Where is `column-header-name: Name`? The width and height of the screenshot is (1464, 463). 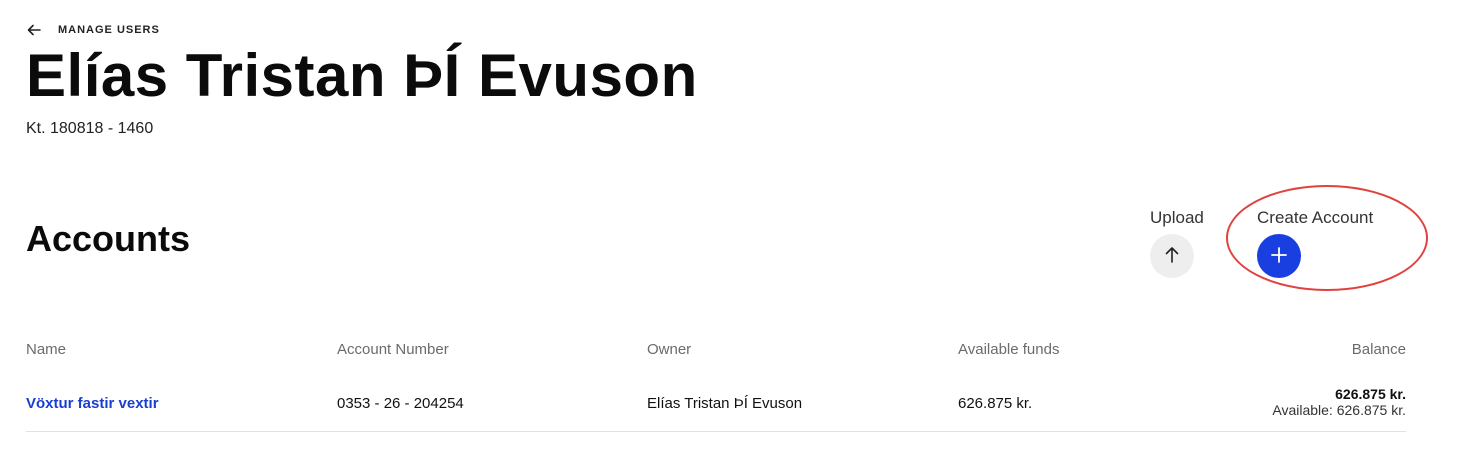
column-header-name: Name is located at coordinates (46, 349).